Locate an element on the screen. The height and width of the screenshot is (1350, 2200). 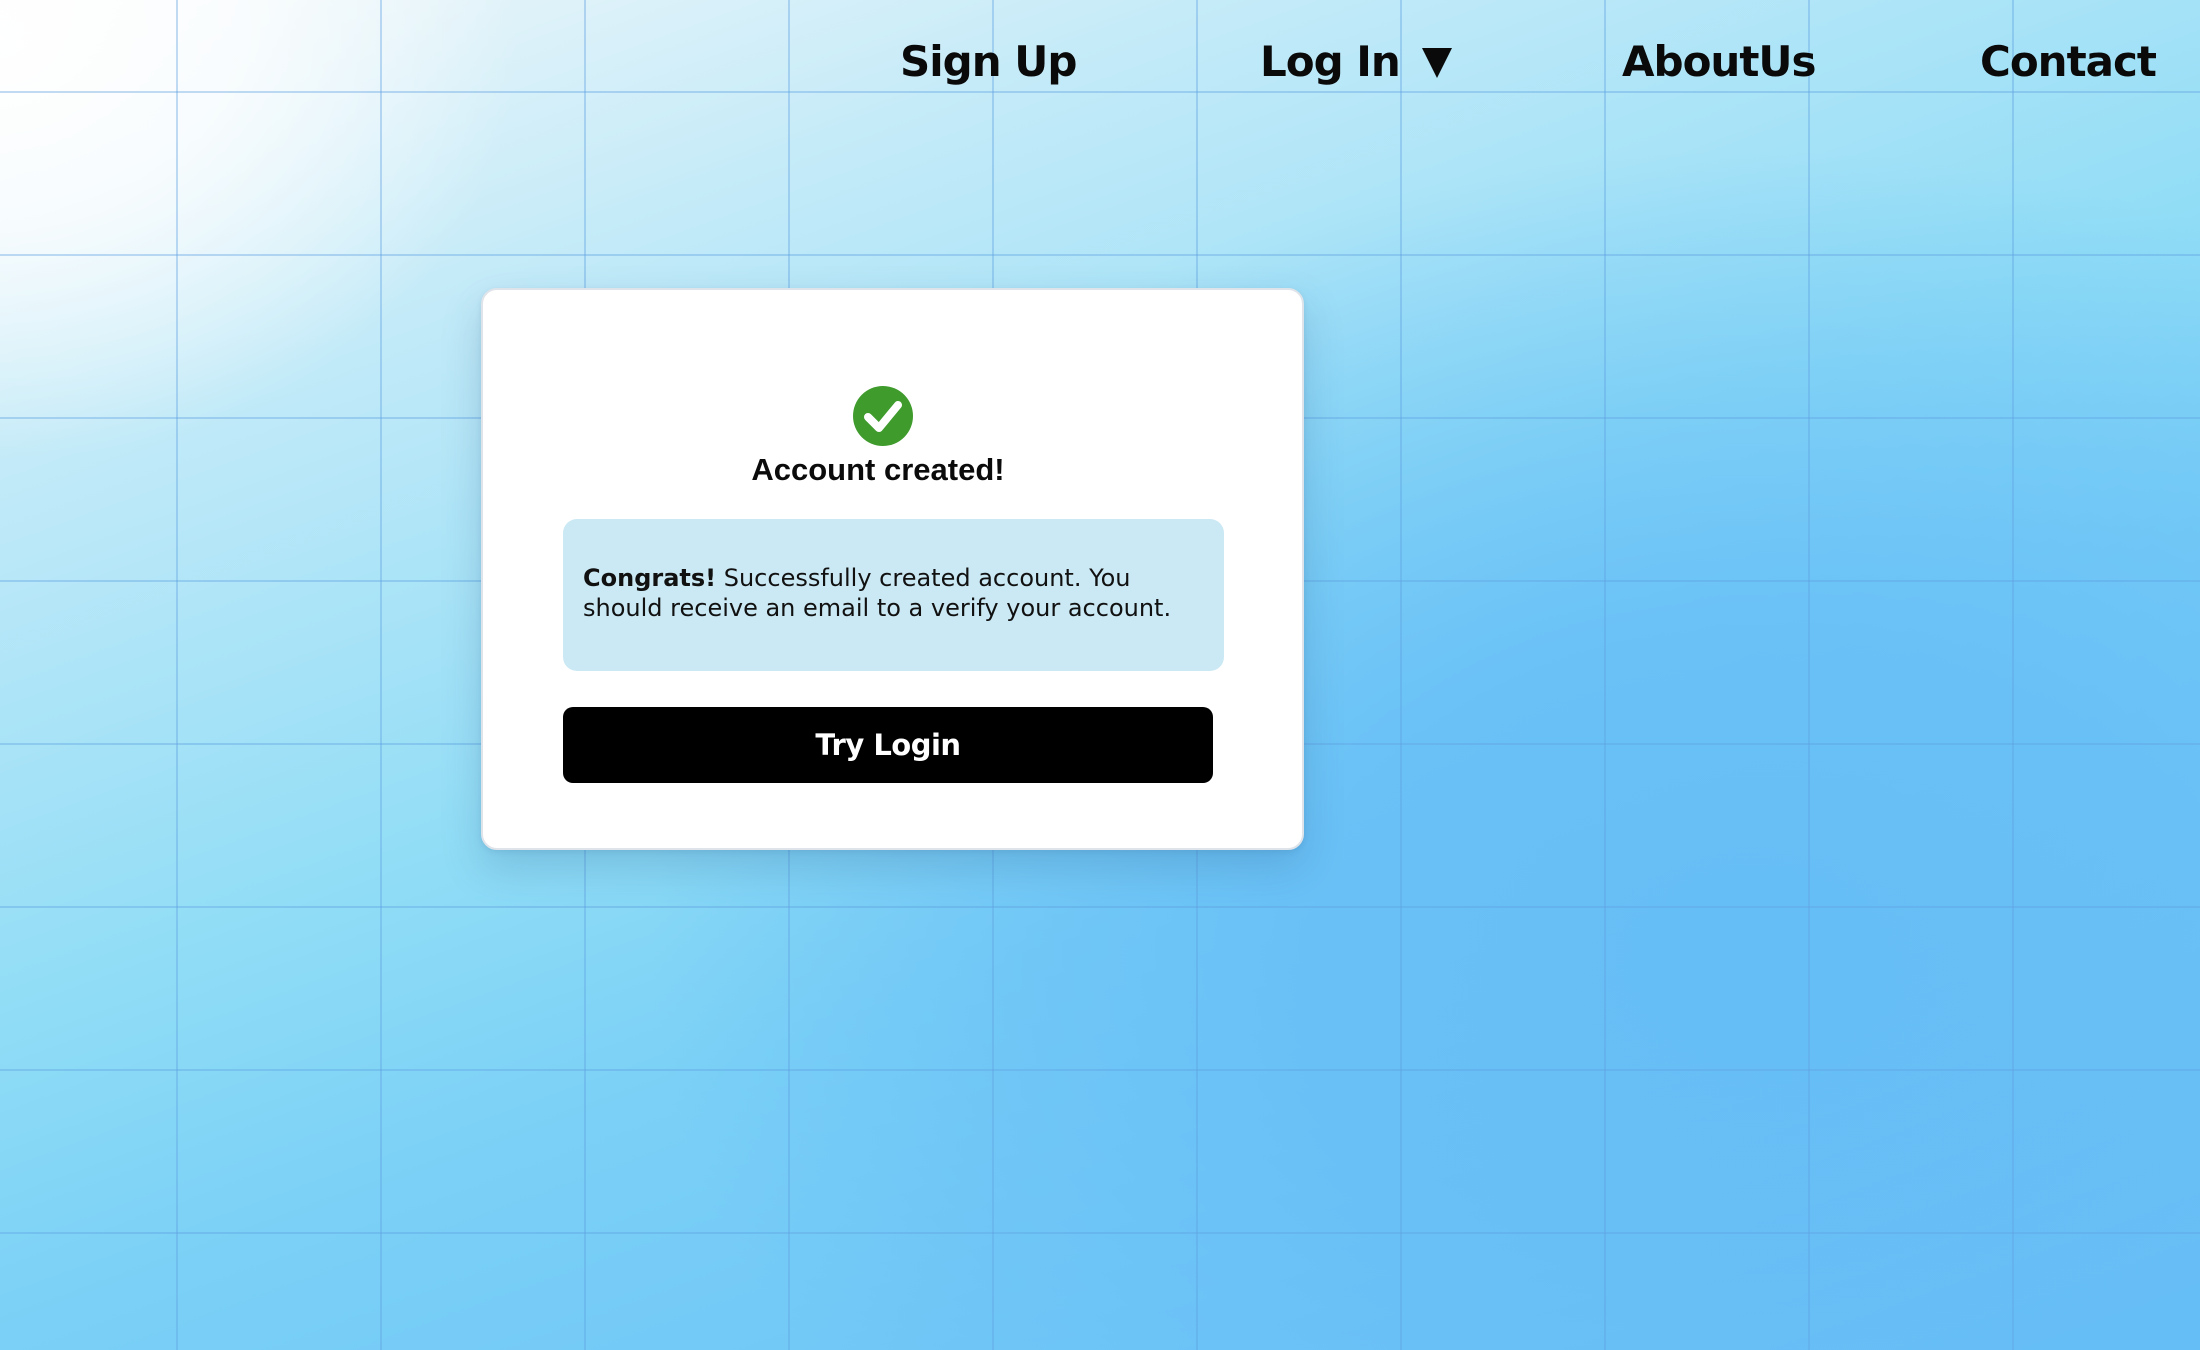
nav-log-in-dropdown: Log In is located at coordinates (1356, 62).